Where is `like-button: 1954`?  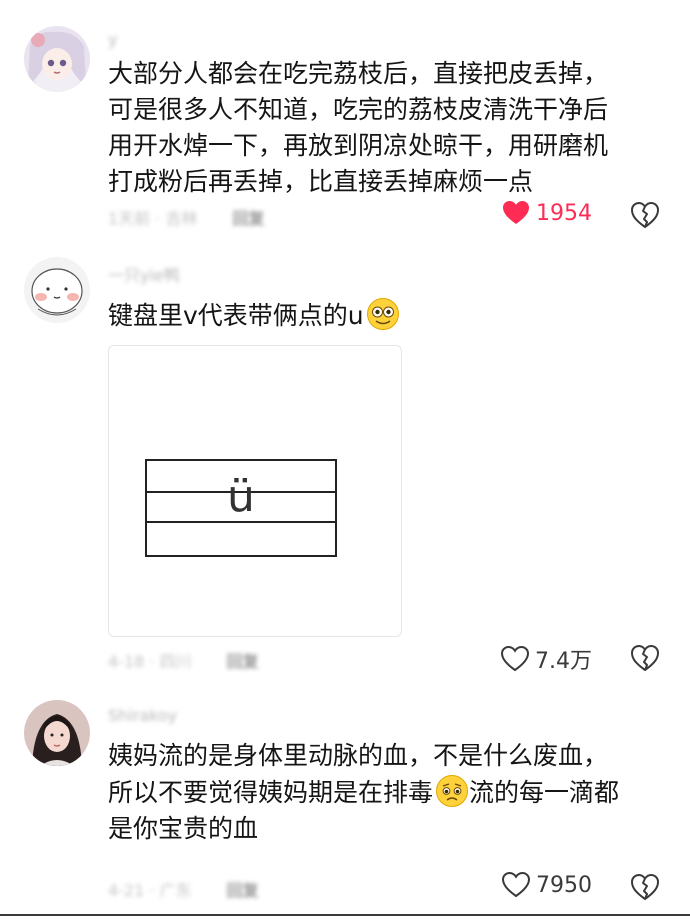
like-button: 1954 is located at coordinates (547, 213).